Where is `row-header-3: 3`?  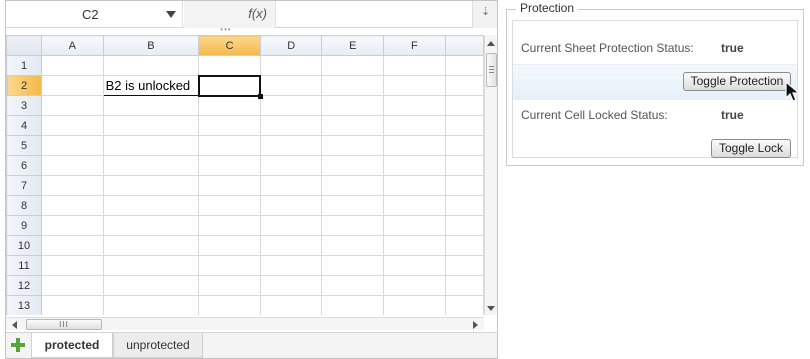 row-header-3: 3 is located at coordinates (24, 105).